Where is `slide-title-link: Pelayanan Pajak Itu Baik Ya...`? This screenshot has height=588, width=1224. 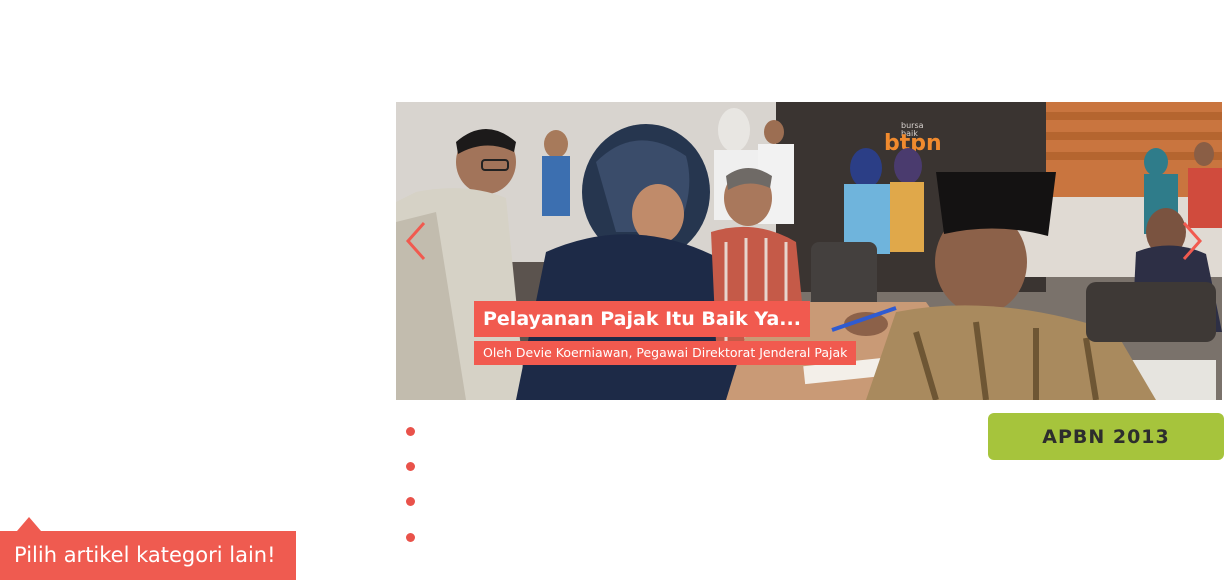
slide-title-link: Pelayanan Pajak Itu Baik Ya... is located at coordinates (642, 319).